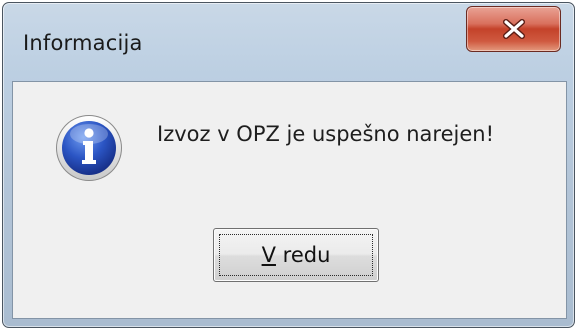  I want to click on ok-button-label: V redu, so click(296, 255).